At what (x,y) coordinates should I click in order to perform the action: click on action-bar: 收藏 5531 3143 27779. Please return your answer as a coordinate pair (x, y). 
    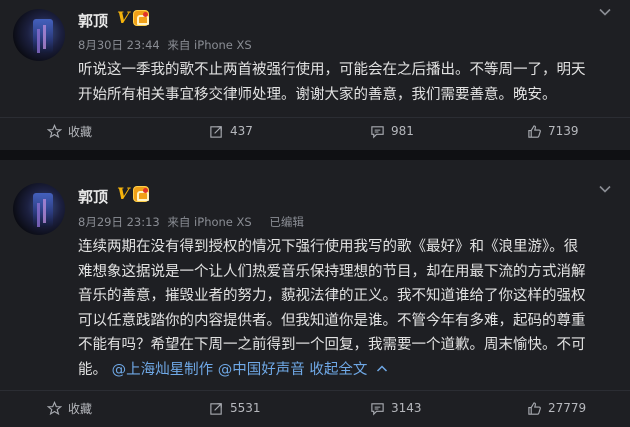
    Looking at the image, I should click on (315, 408).